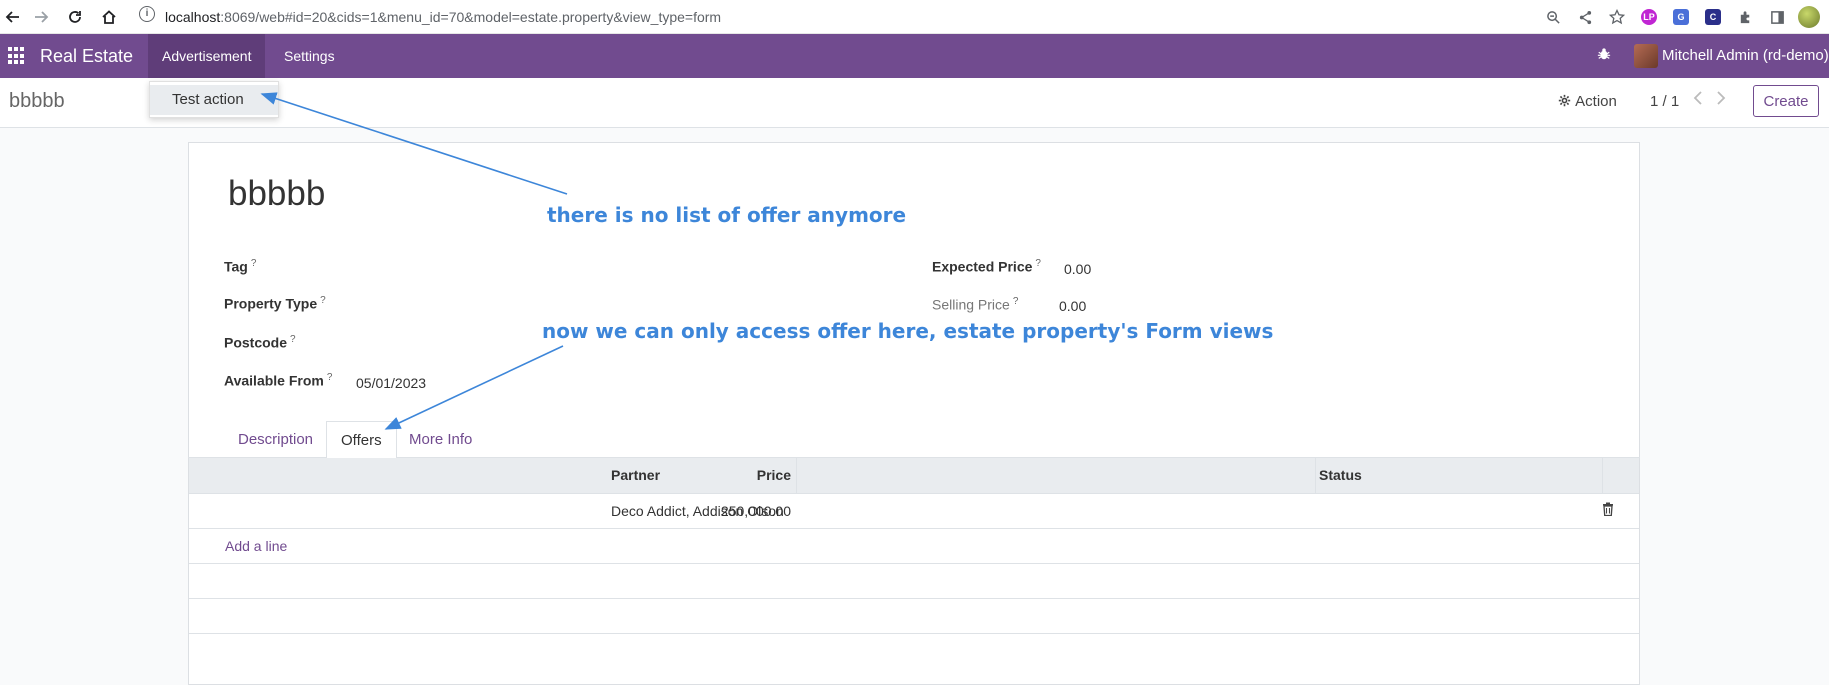 This screenshot has height=685, width=1829. What do you see at coordinates (1553, 17) in the screenshot?
I see `zoom-icon` at bounding box center [1553, 17].